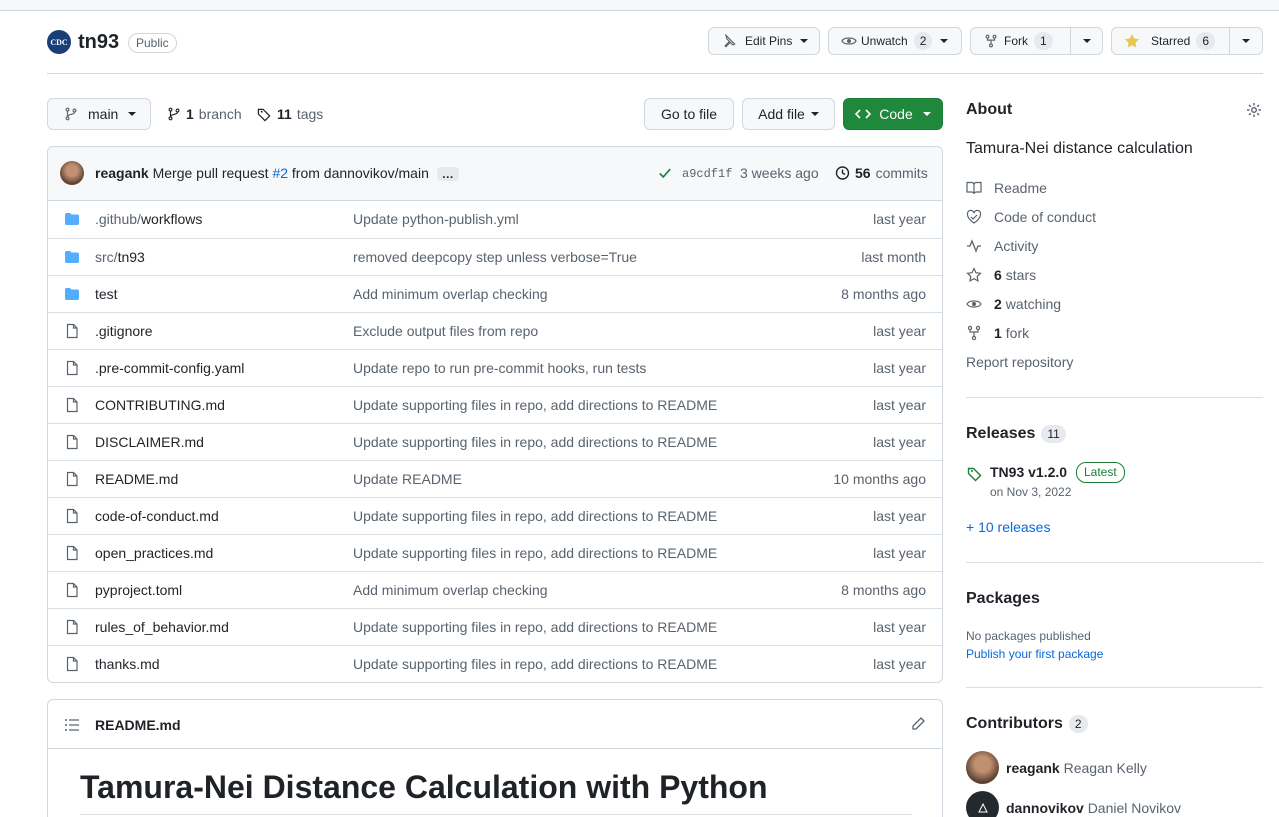 This screenshot has width=1279, height=817. I want to click on readme-link: Readme, so click(1006, 188).